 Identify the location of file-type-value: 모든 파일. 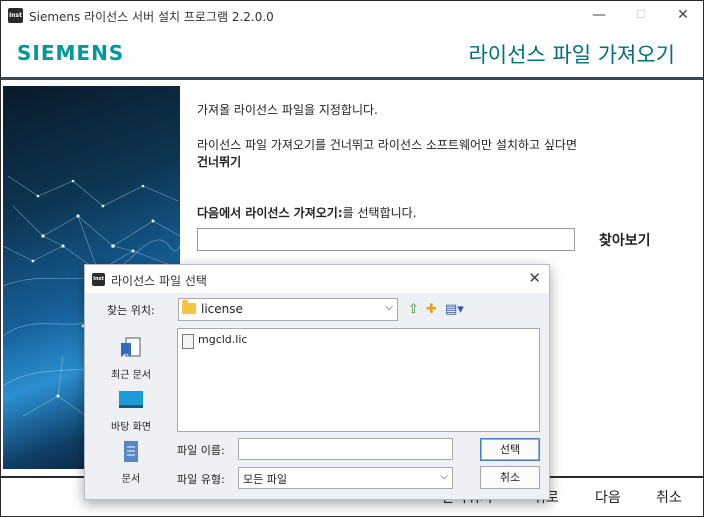
(265, 479).